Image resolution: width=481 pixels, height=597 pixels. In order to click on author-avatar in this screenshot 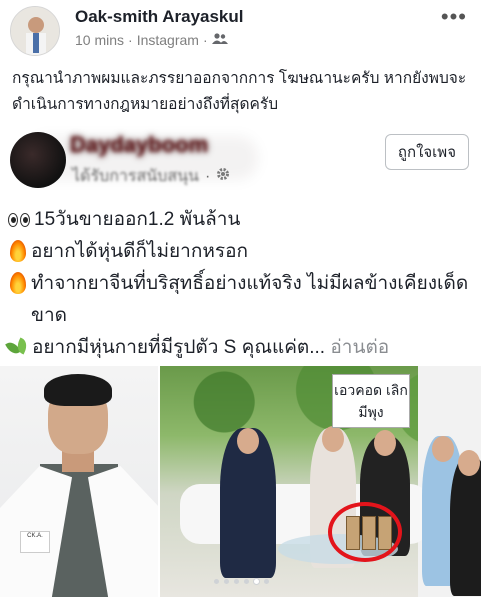, I will do `click(35, 31)`.